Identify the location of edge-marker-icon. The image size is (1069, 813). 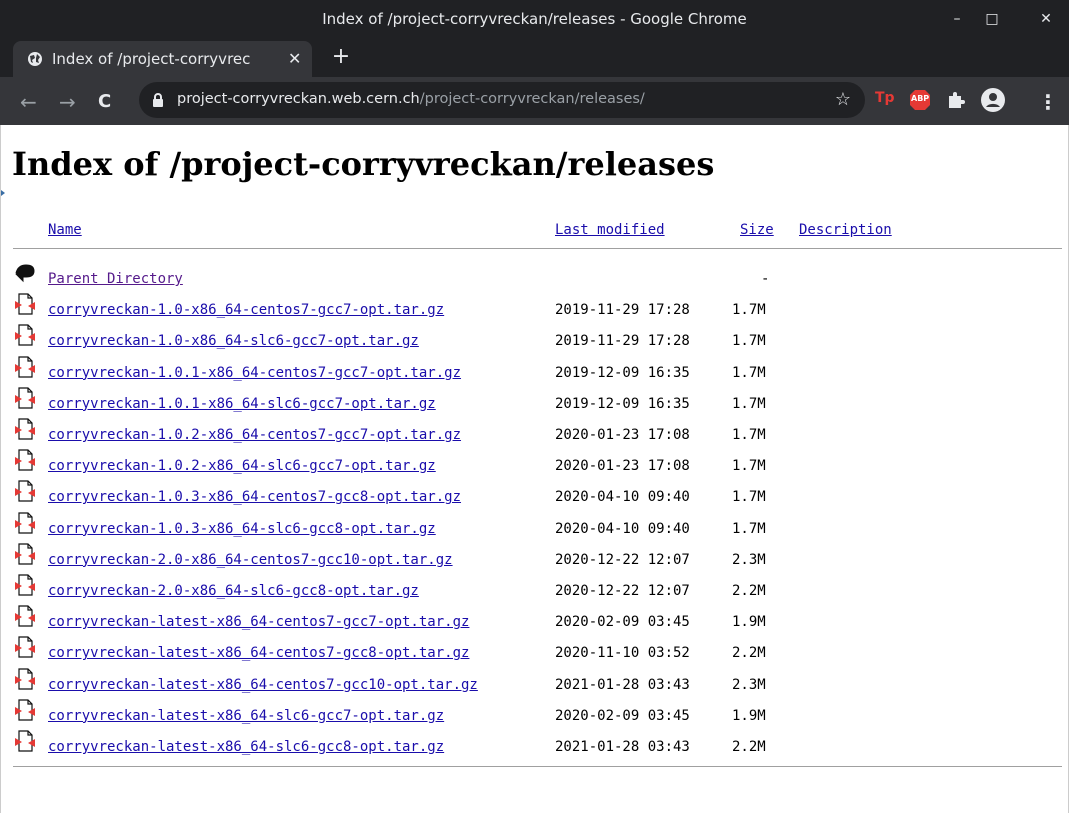
(3, 193).